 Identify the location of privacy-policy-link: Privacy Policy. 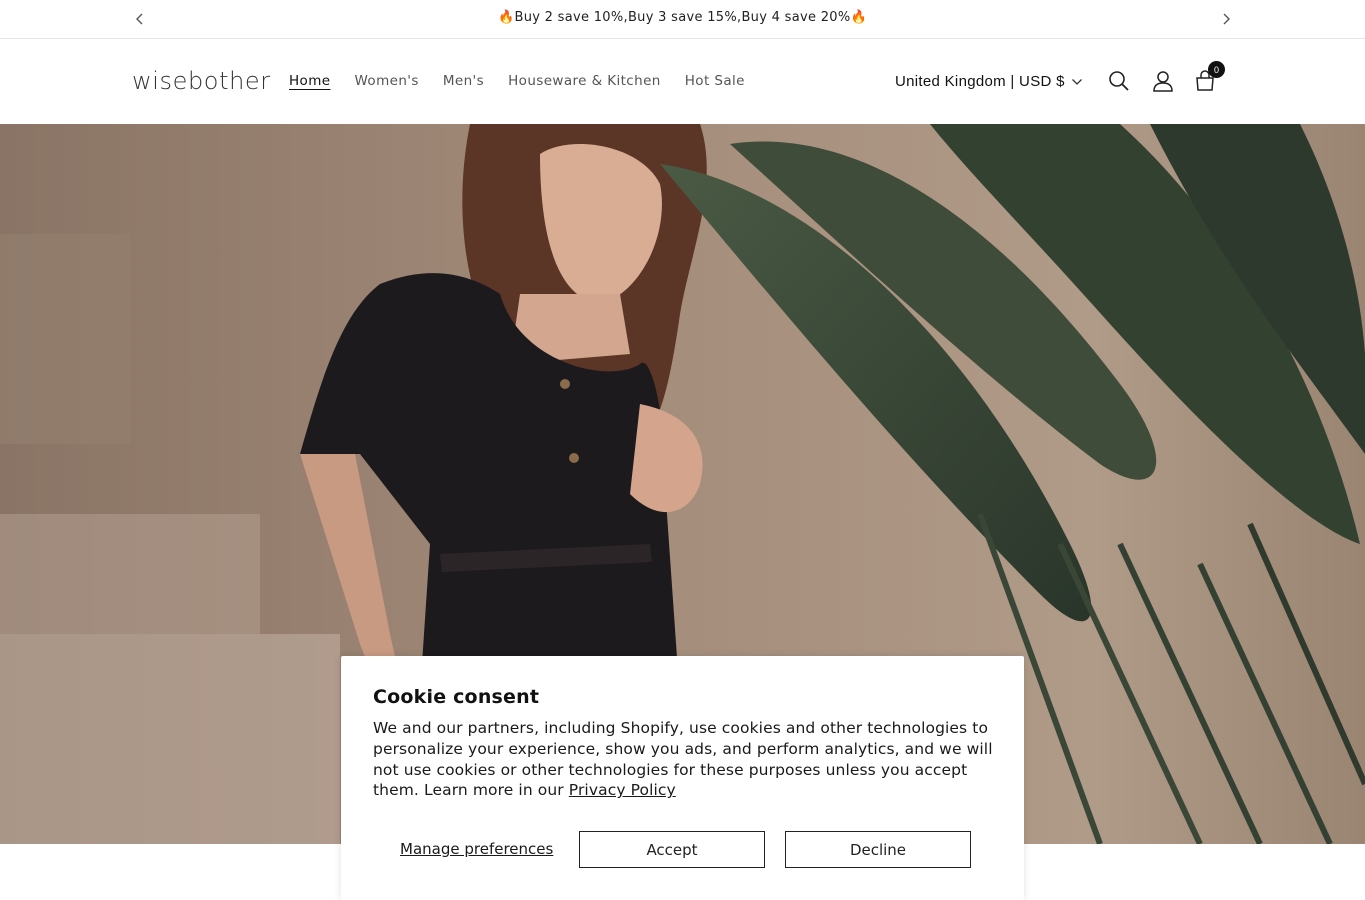
(622, 790).